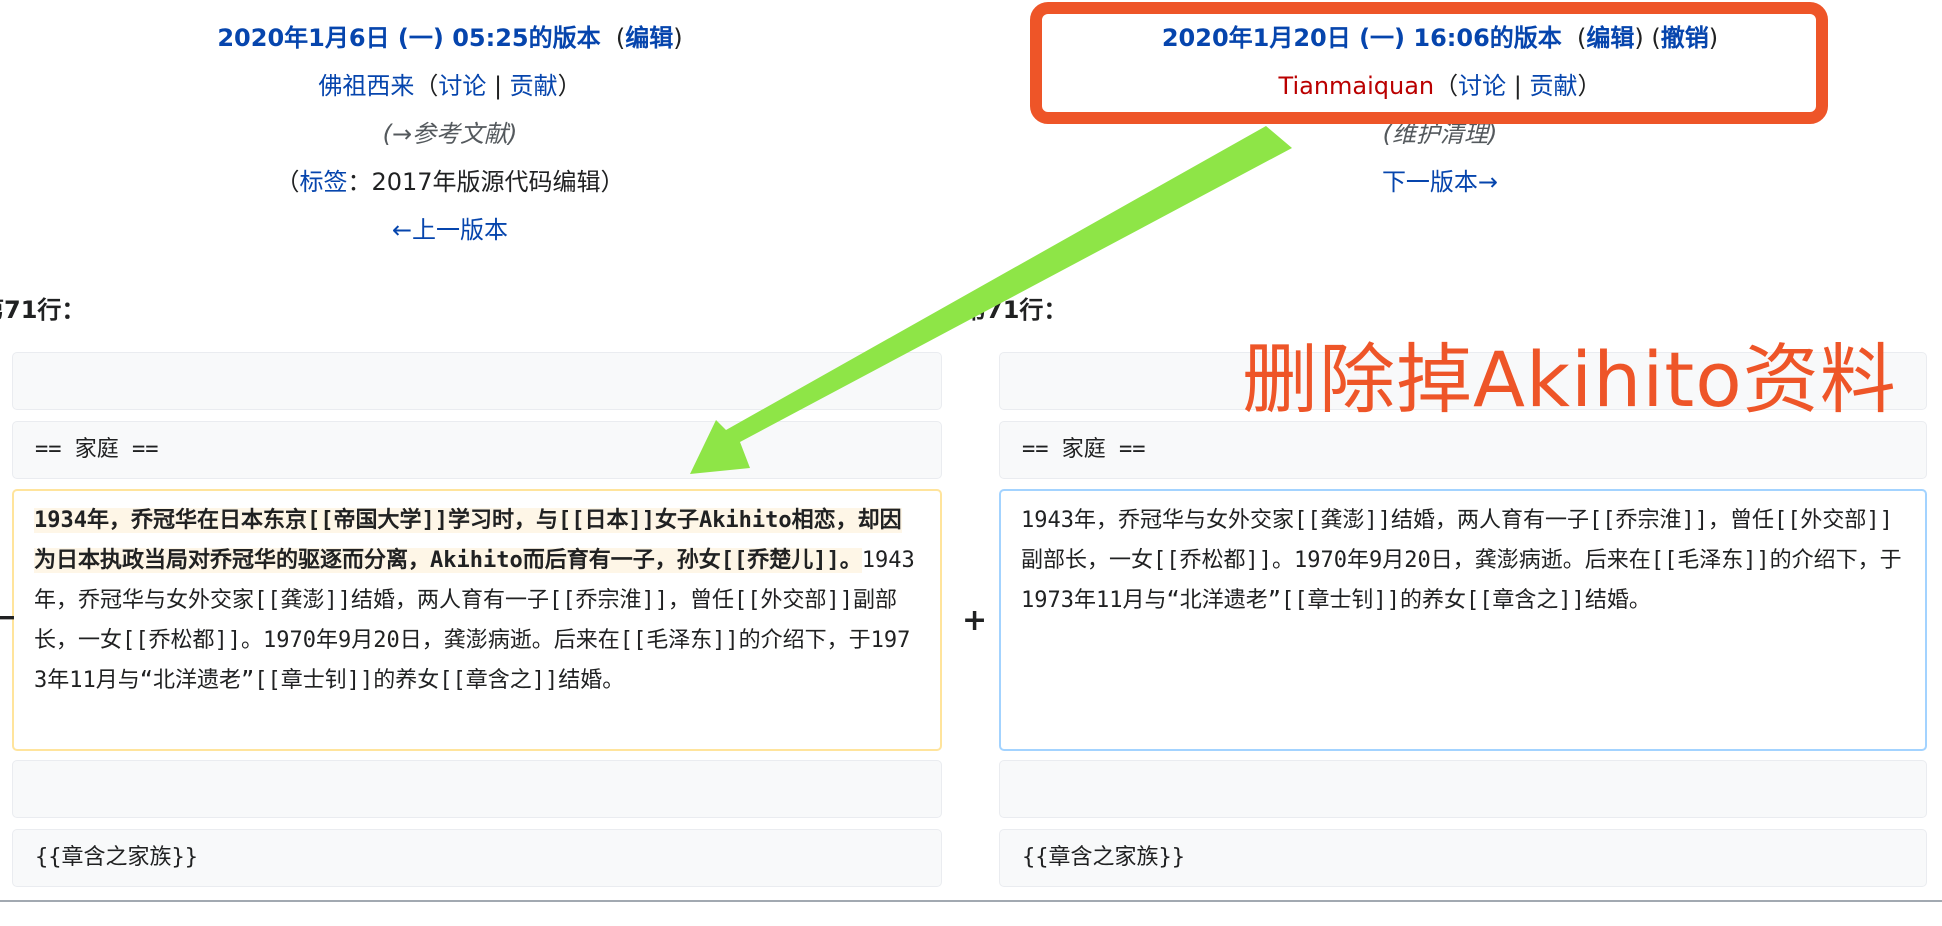 The height and width of the screenshot is (926, 1942). I want to click on left-context-template: {{章含之家族}}, so click(477, 858).